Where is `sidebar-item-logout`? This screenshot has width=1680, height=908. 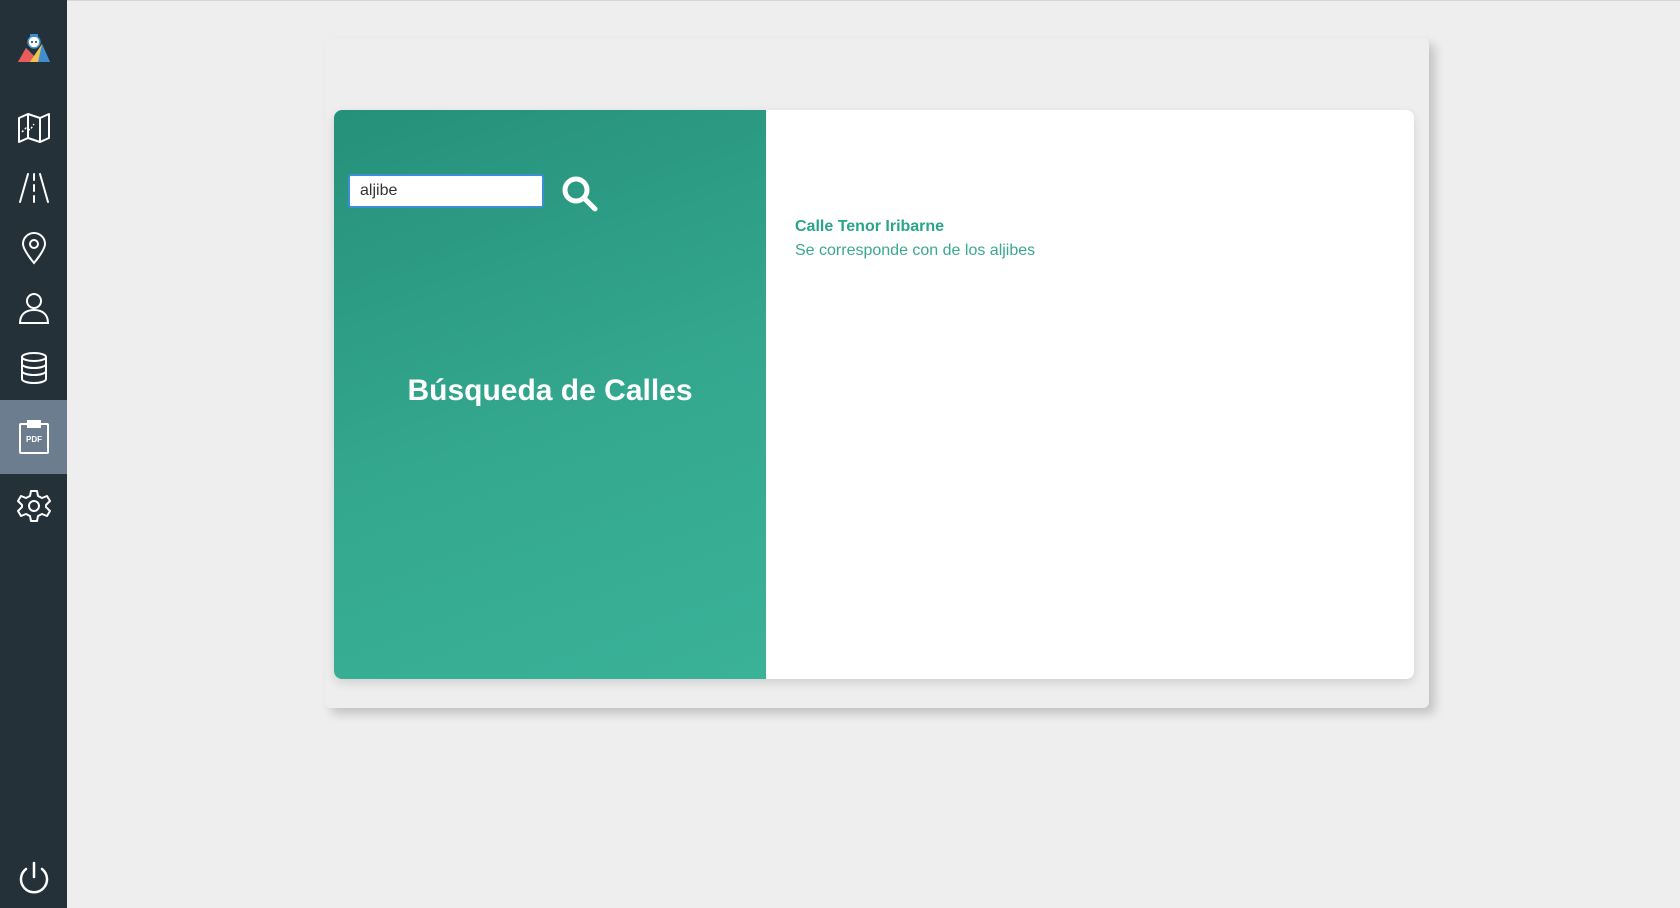
sidebar-item-logout is located at coordinates (33, 878).